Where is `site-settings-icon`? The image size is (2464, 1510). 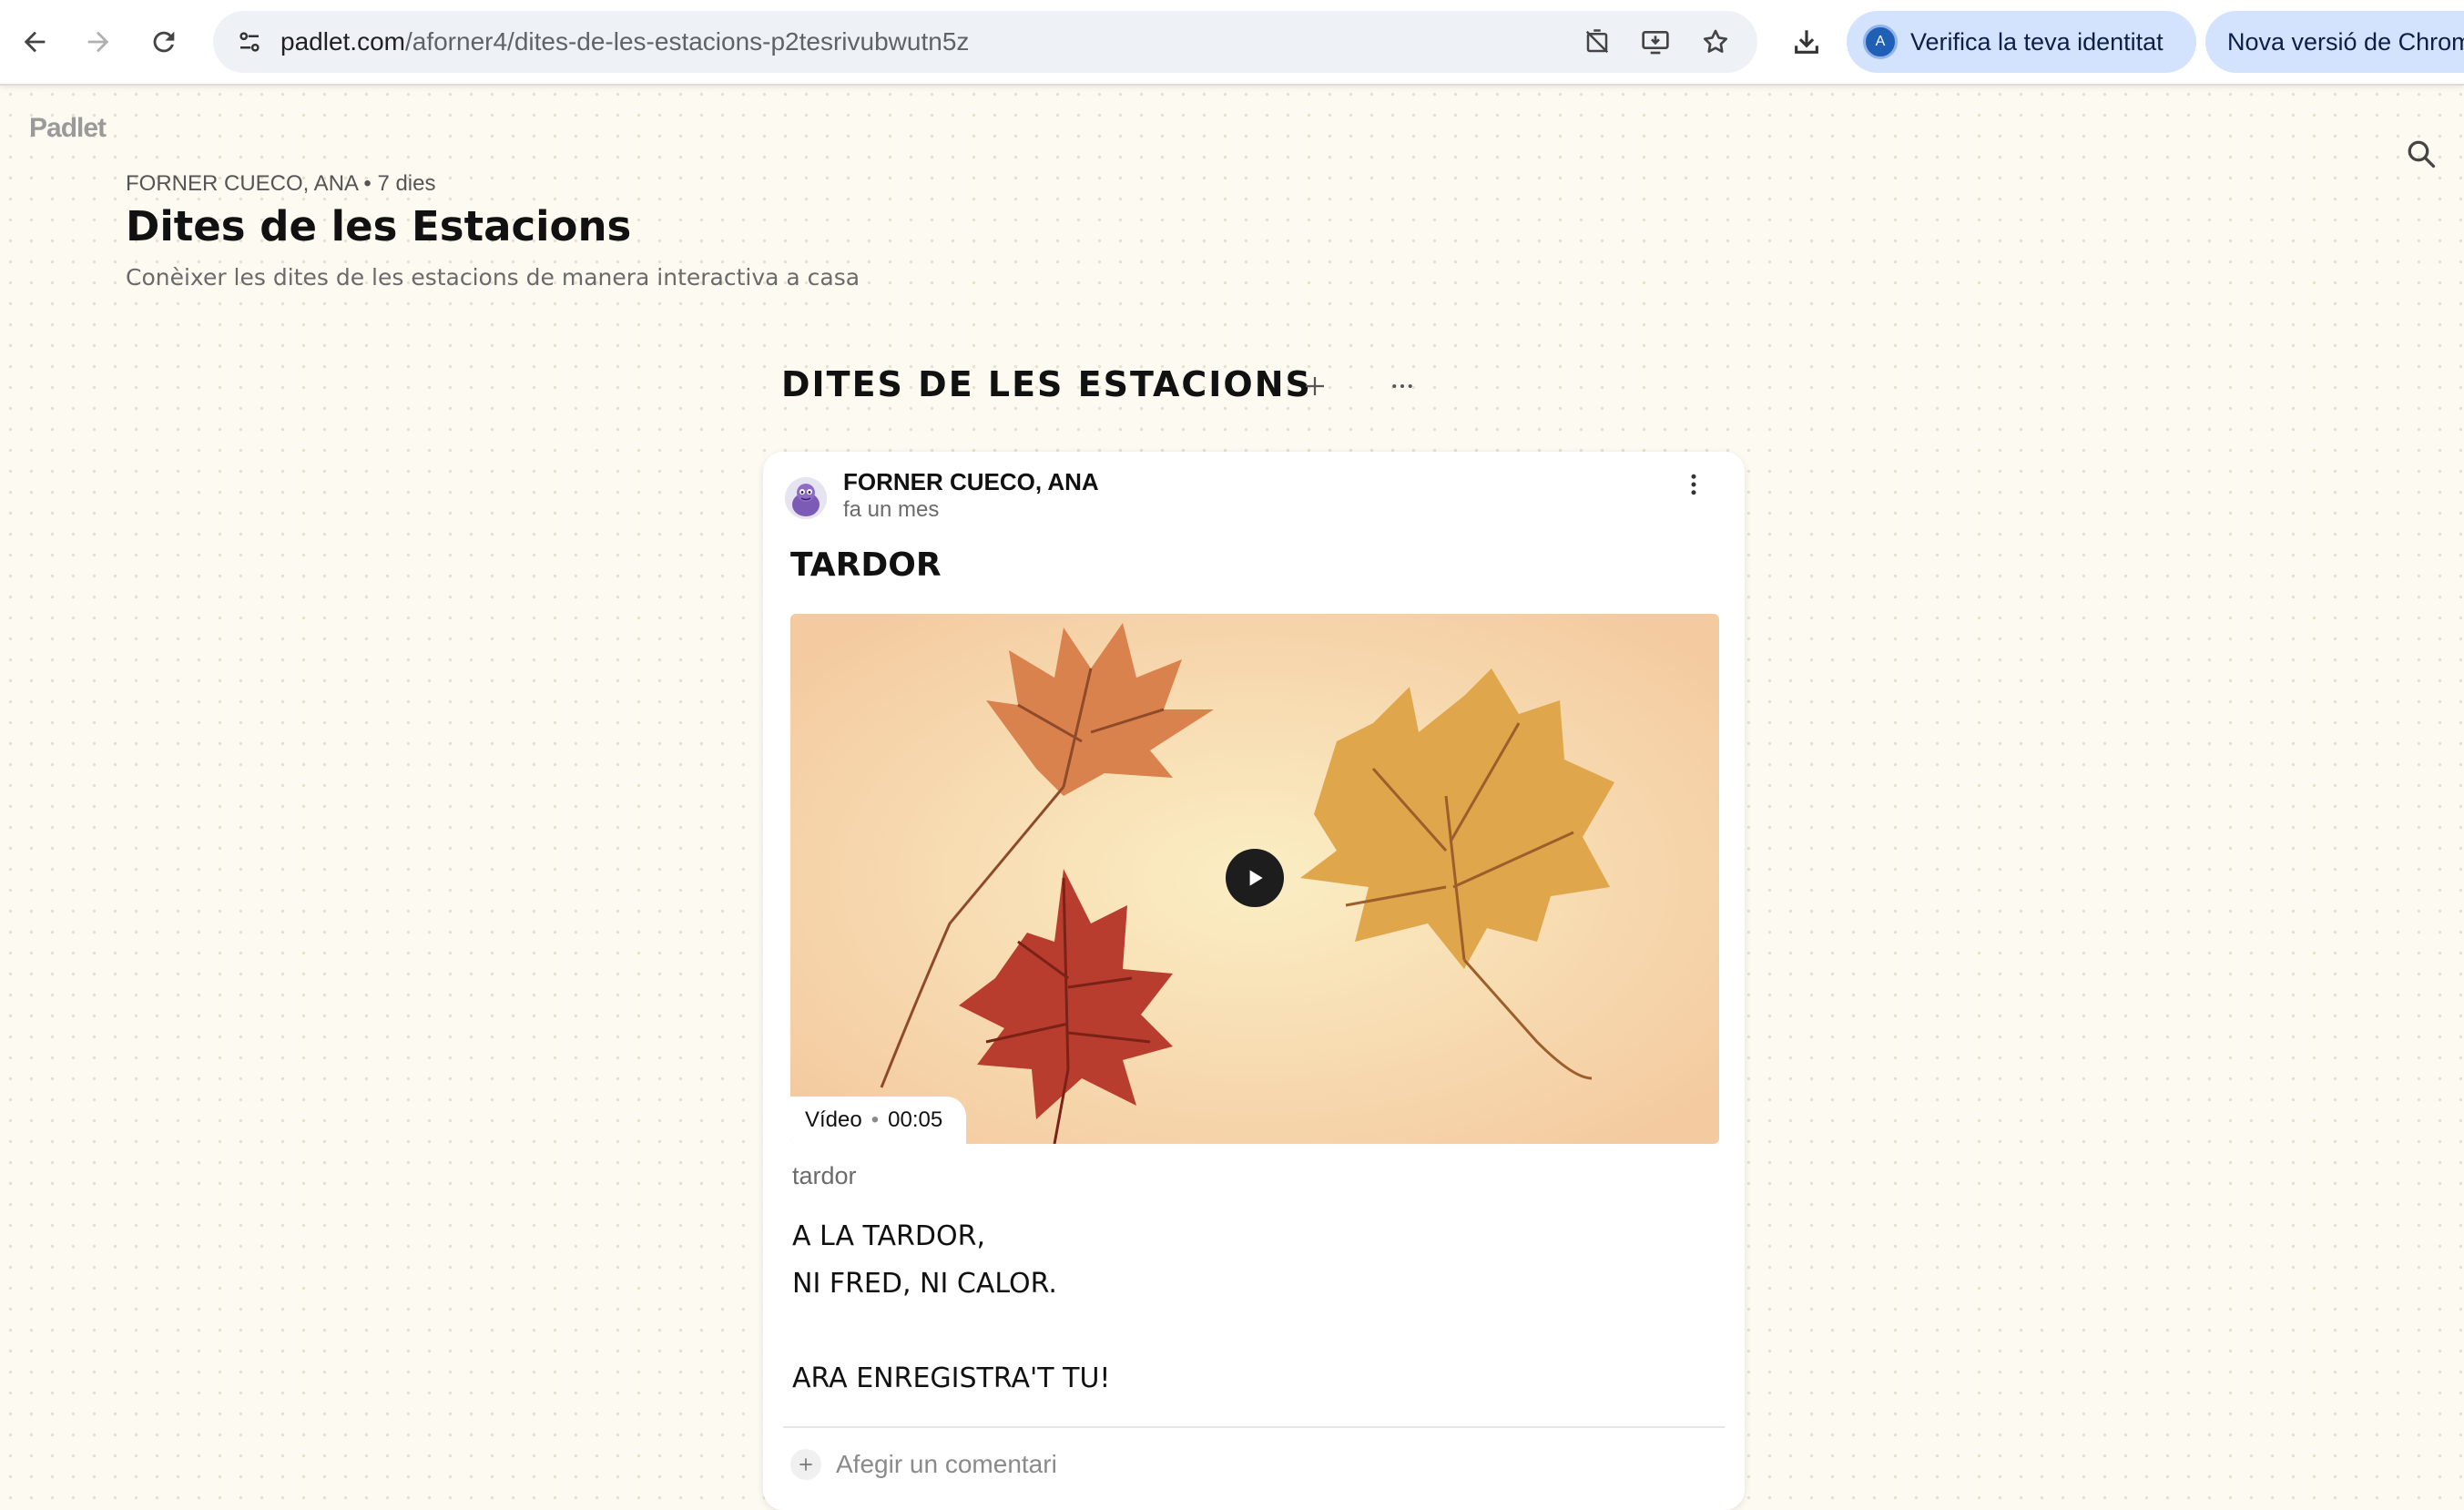 site-settings-icon is located at coordinates (250, 42).